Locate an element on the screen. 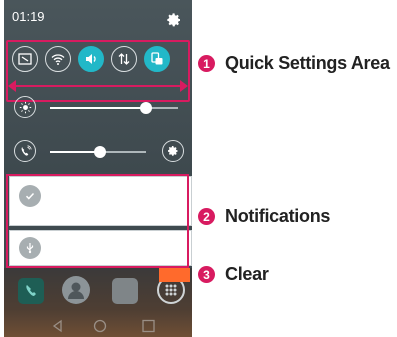  volume-slider-row is located at coordinates (99, 152).